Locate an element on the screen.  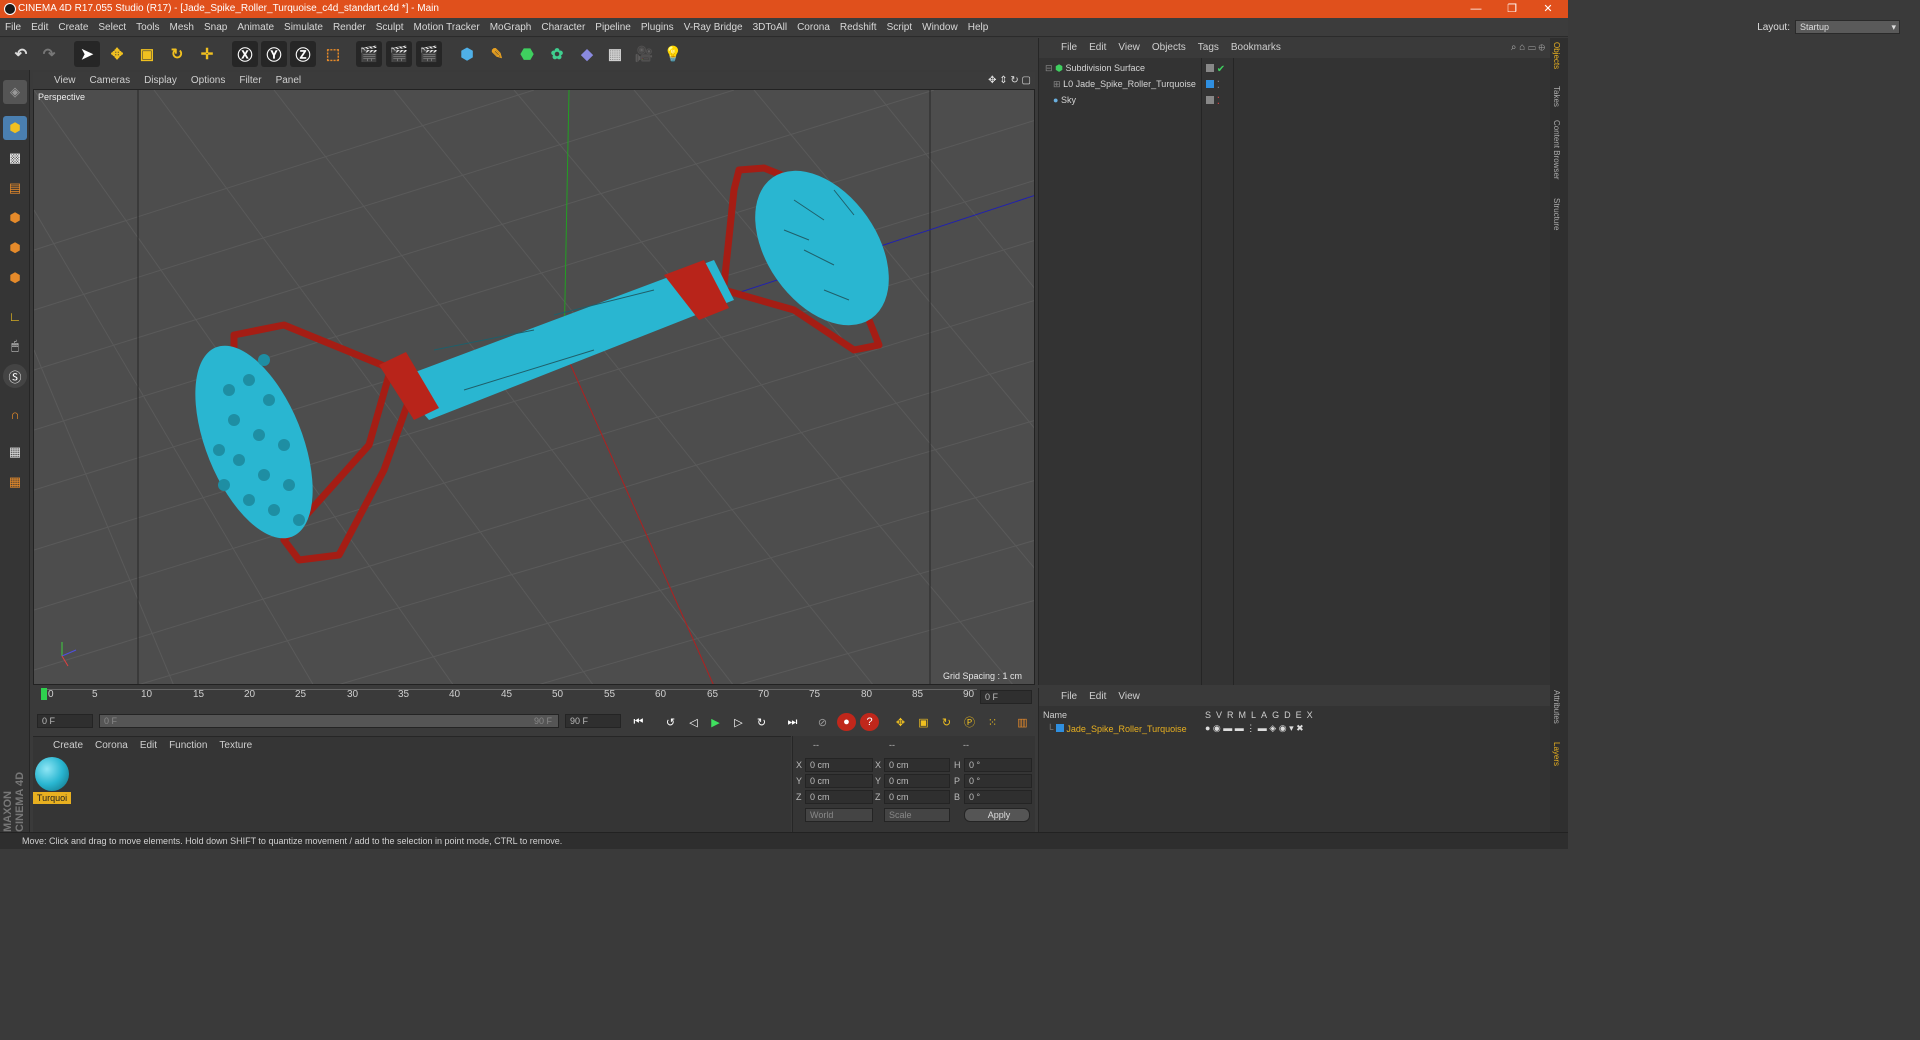
rotate-tool-icon: ↻ is located at coordinates (177, 54).